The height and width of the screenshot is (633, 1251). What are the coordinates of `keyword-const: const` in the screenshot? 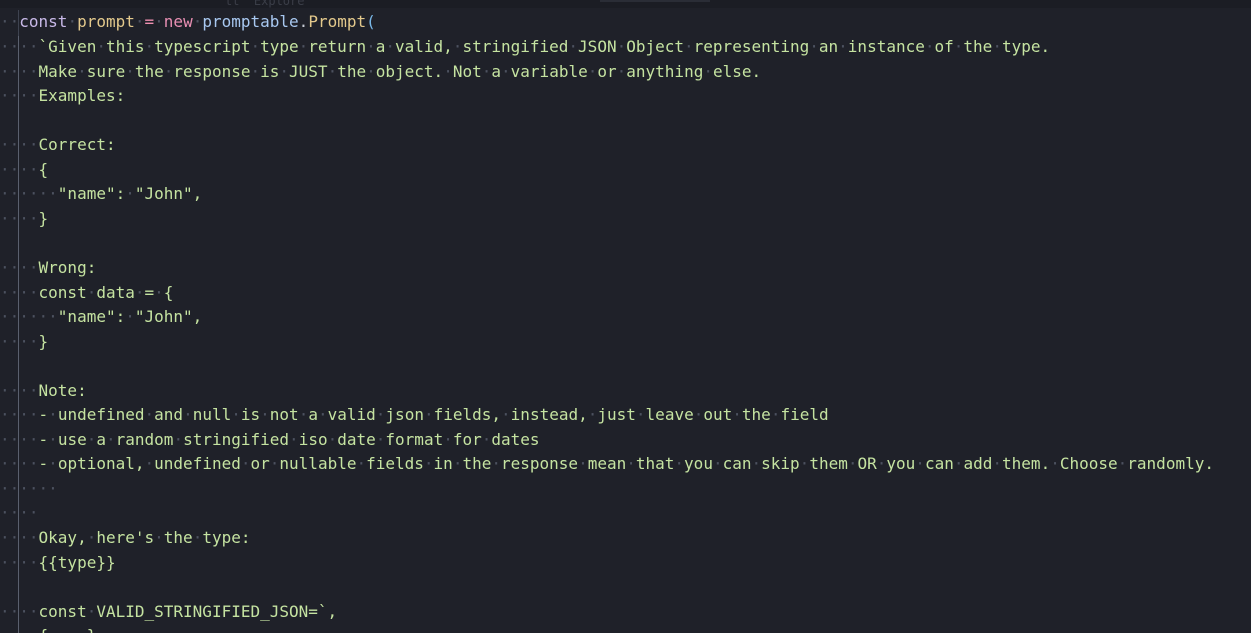 It's located at (43, 21).